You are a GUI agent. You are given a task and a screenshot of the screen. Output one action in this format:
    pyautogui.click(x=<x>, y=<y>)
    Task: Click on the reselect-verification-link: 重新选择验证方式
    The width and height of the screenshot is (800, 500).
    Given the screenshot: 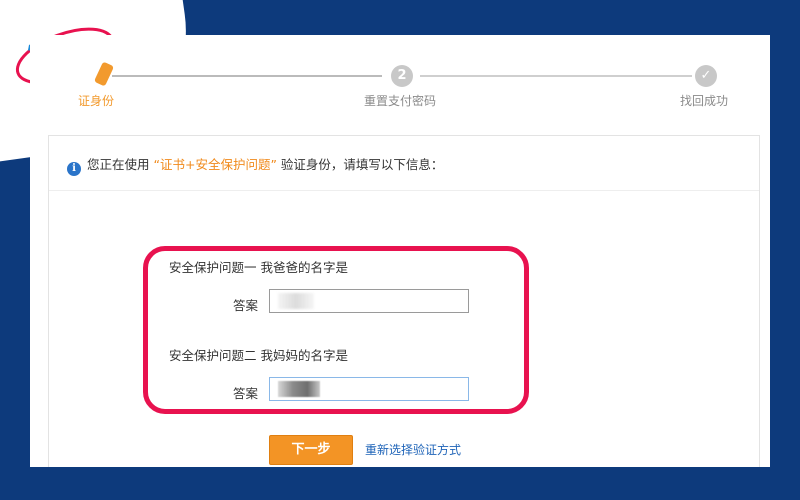 What is the action you would take?
    pyautogui.click(x=413, y=449)
    